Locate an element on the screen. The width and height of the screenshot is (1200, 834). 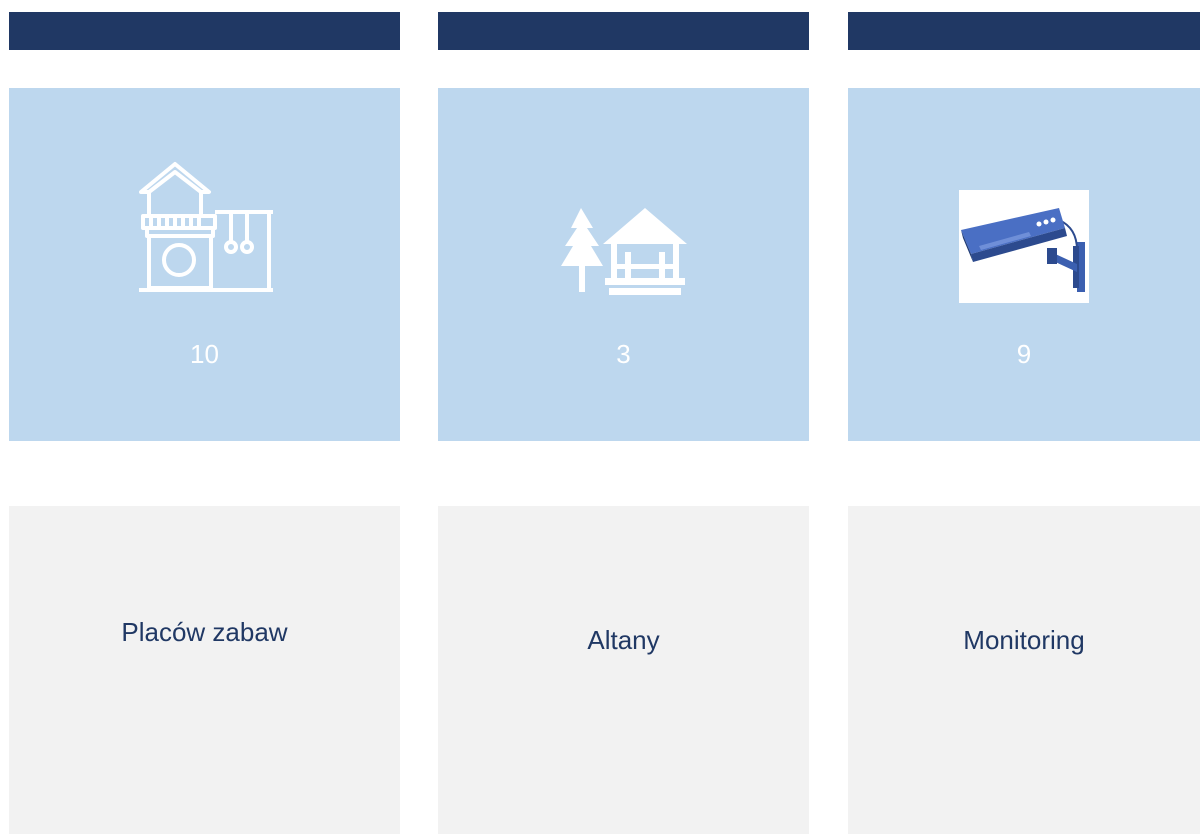
card-label: Placów zabaw is located at coordinates (204, 632).